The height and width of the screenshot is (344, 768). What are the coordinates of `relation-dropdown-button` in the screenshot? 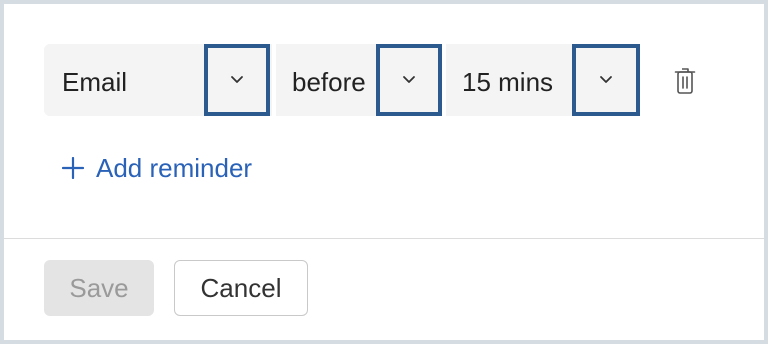 It's located at (409, 80).